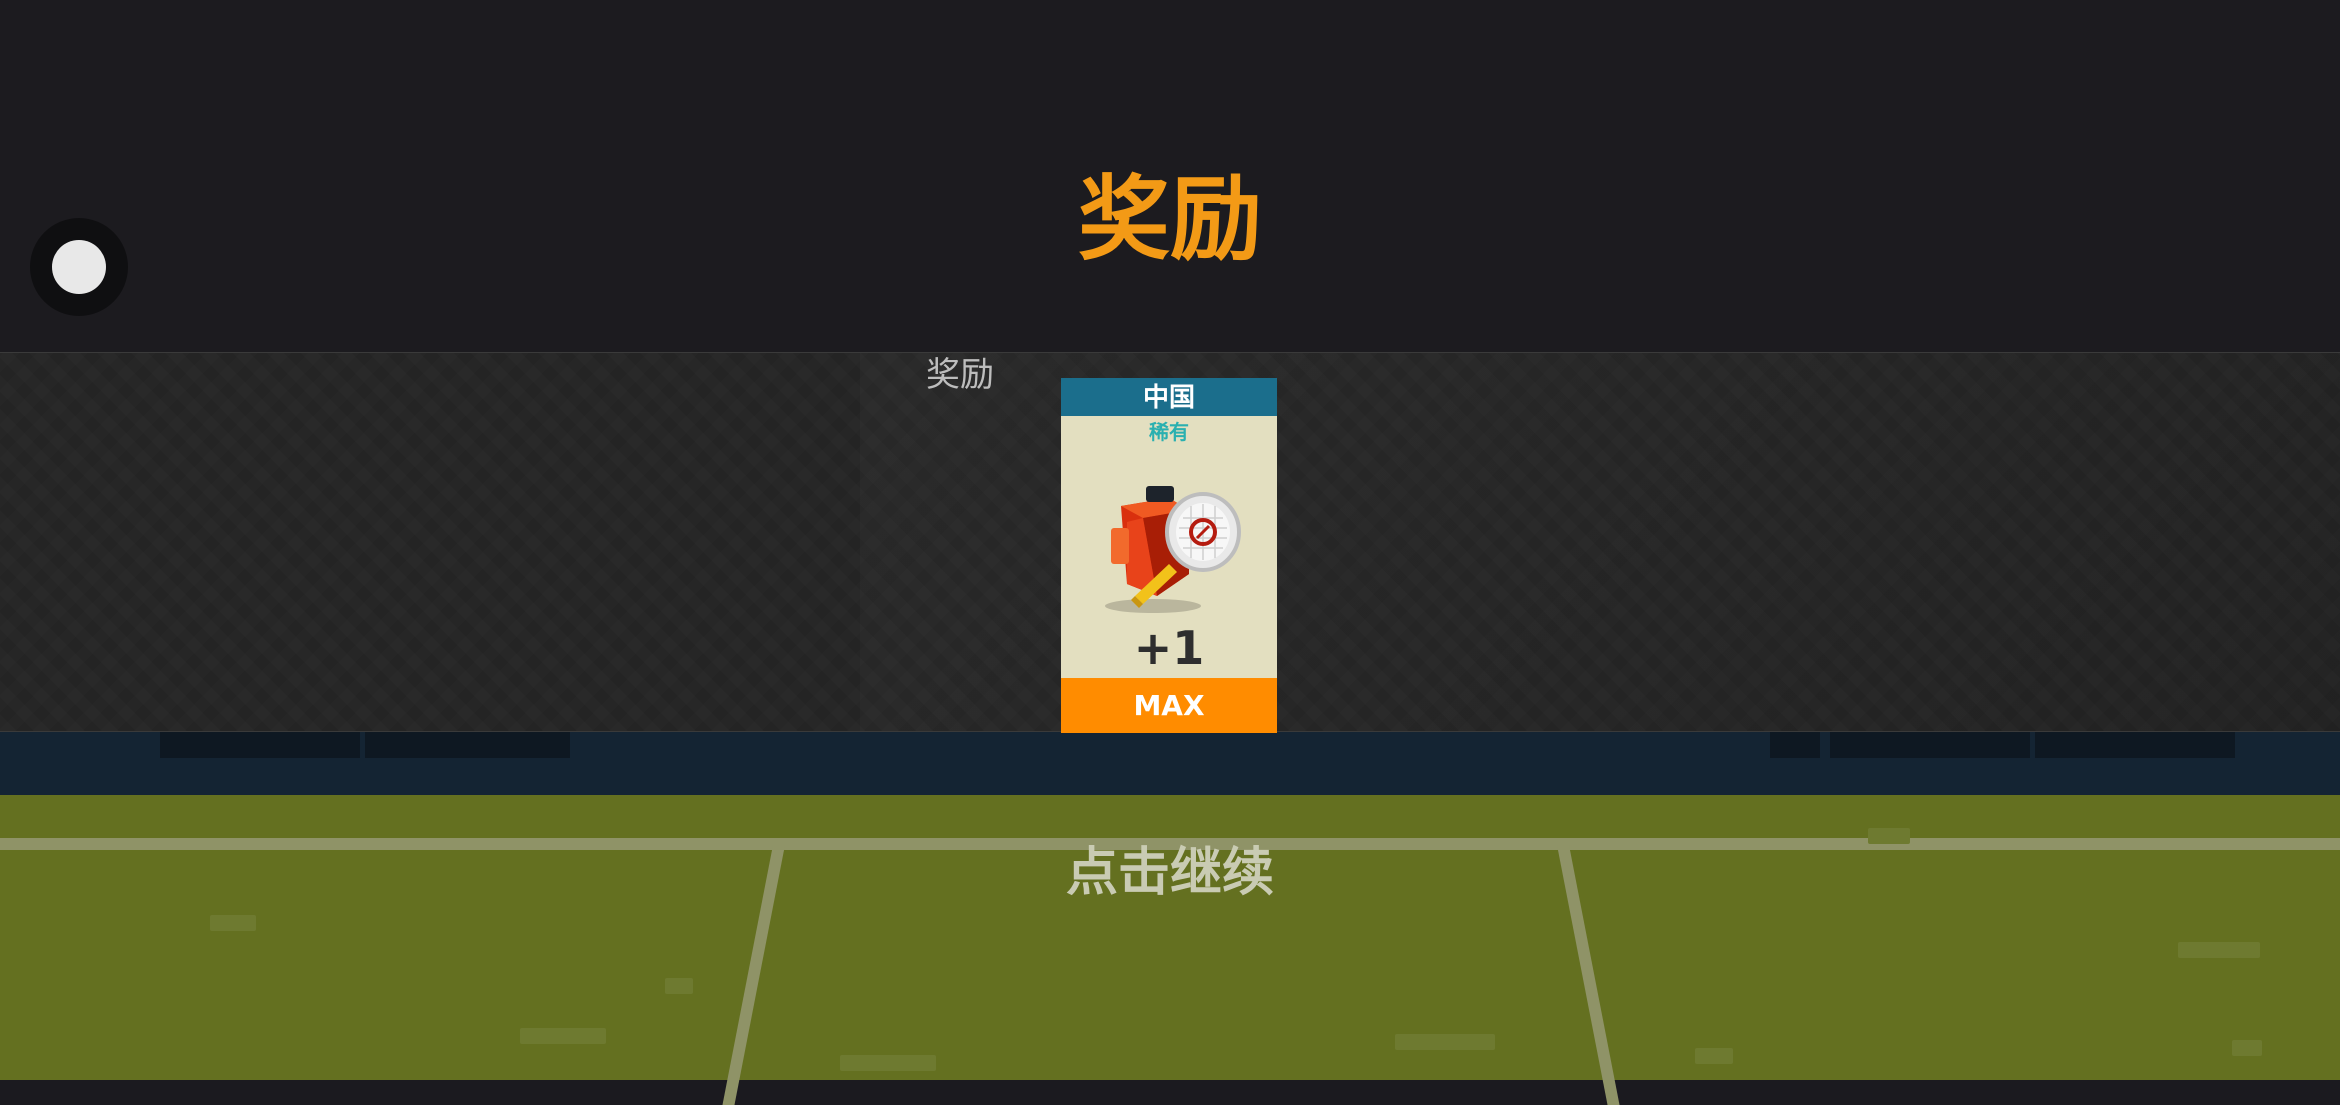  I want to click on reward-section-label: 奖励, so click(960, 375).